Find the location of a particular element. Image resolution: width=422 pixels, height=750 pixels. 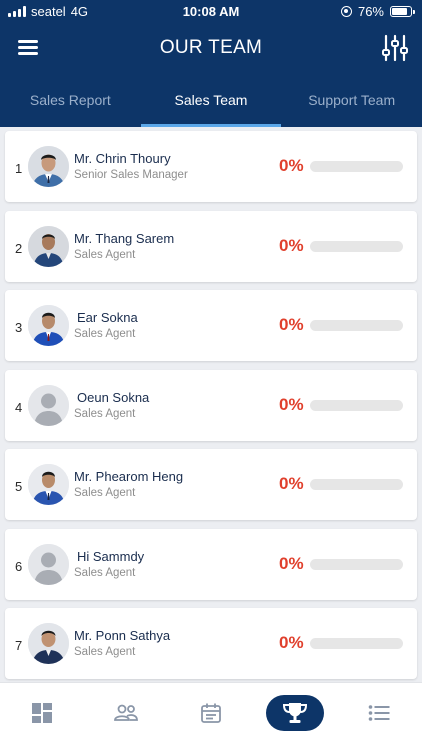

bottom-nav is located at coordinates (211, 716).